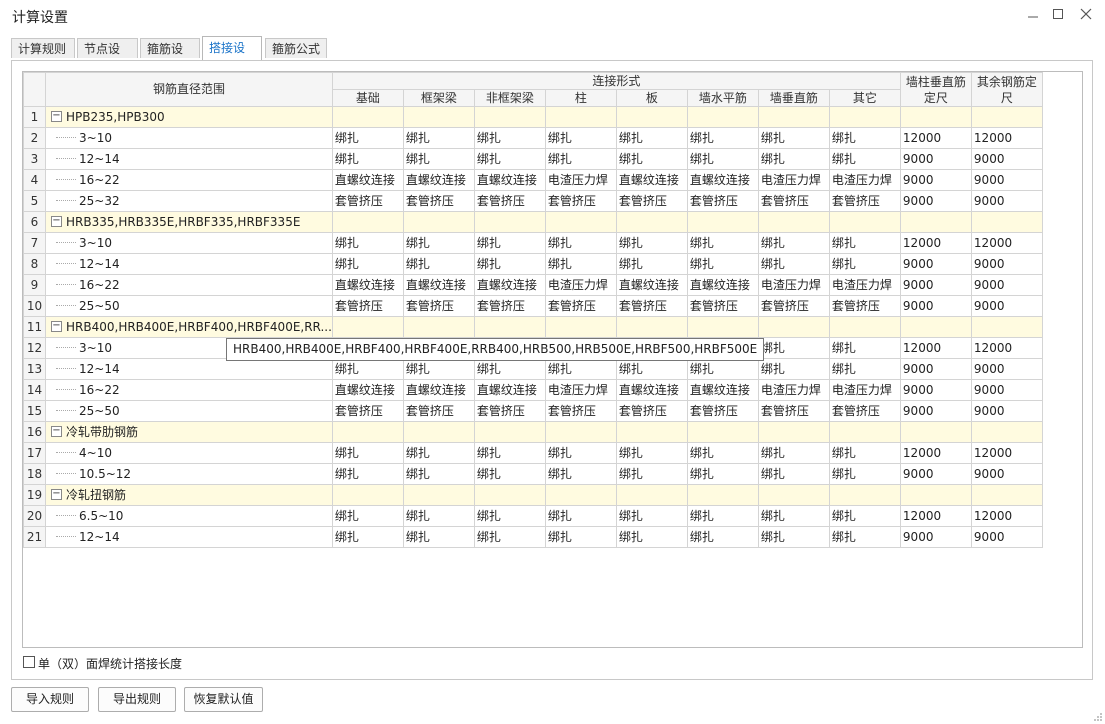  What do you see at coordinates (189, 264) in the screenshot?
I see `diameter-range-cell: 12~14` at bounding box center [189, 264].